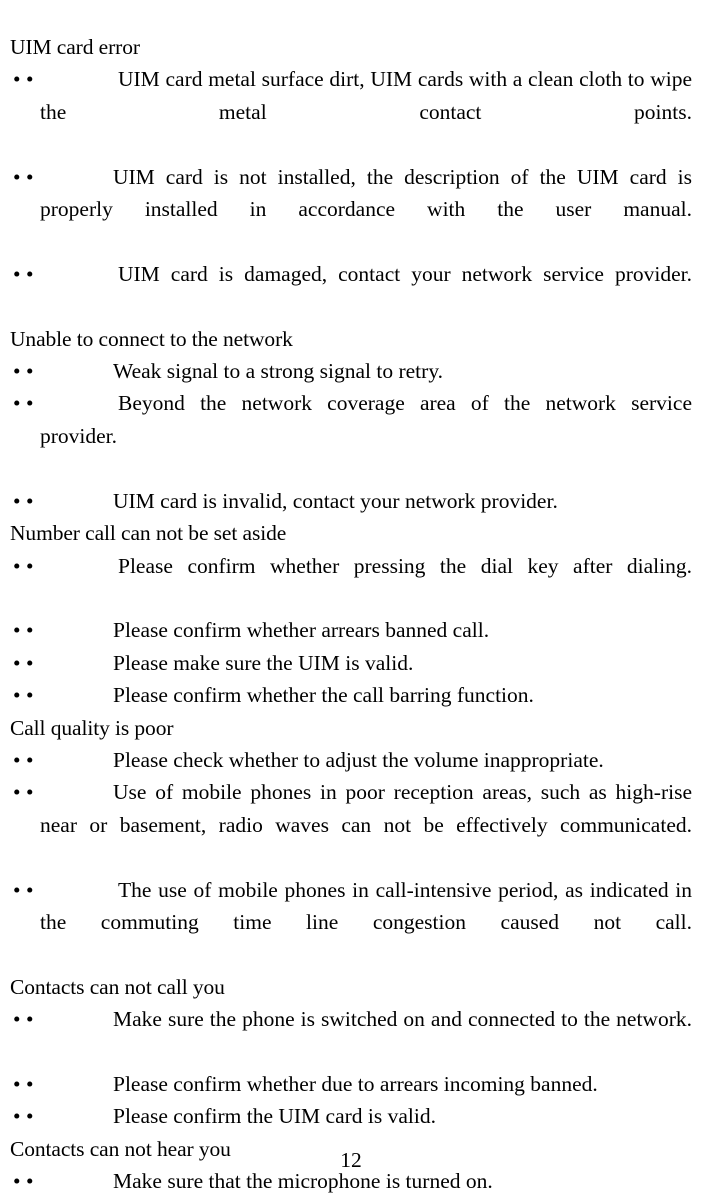 This screenshot has height=1198, width=702. What do you see at coordinates (151, 338) in the screenshot?
I see `section-heading: Unable to connect to the network` at bounding box center [151, 338].